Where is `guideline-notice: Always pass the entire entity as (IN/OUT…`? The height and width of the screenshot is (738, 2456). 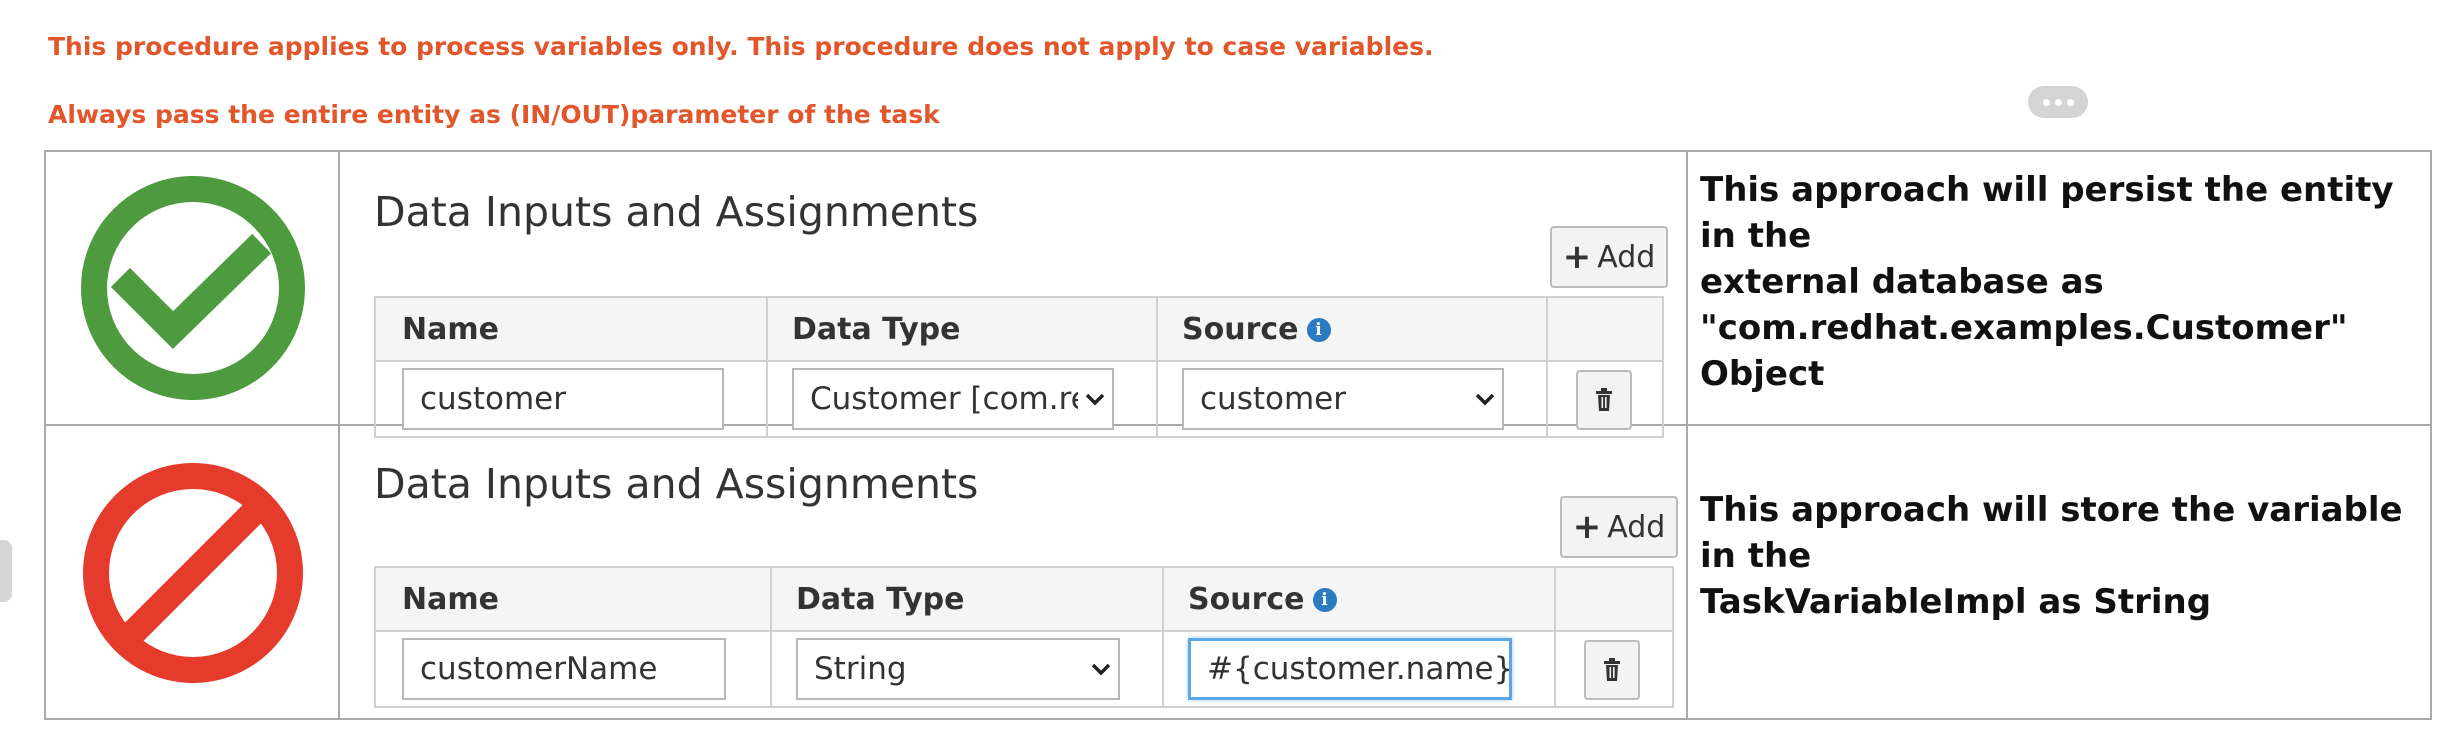
guideline-notice: Always pass the entire entity as (IN/OUT… is located at coordinates (494, 114).